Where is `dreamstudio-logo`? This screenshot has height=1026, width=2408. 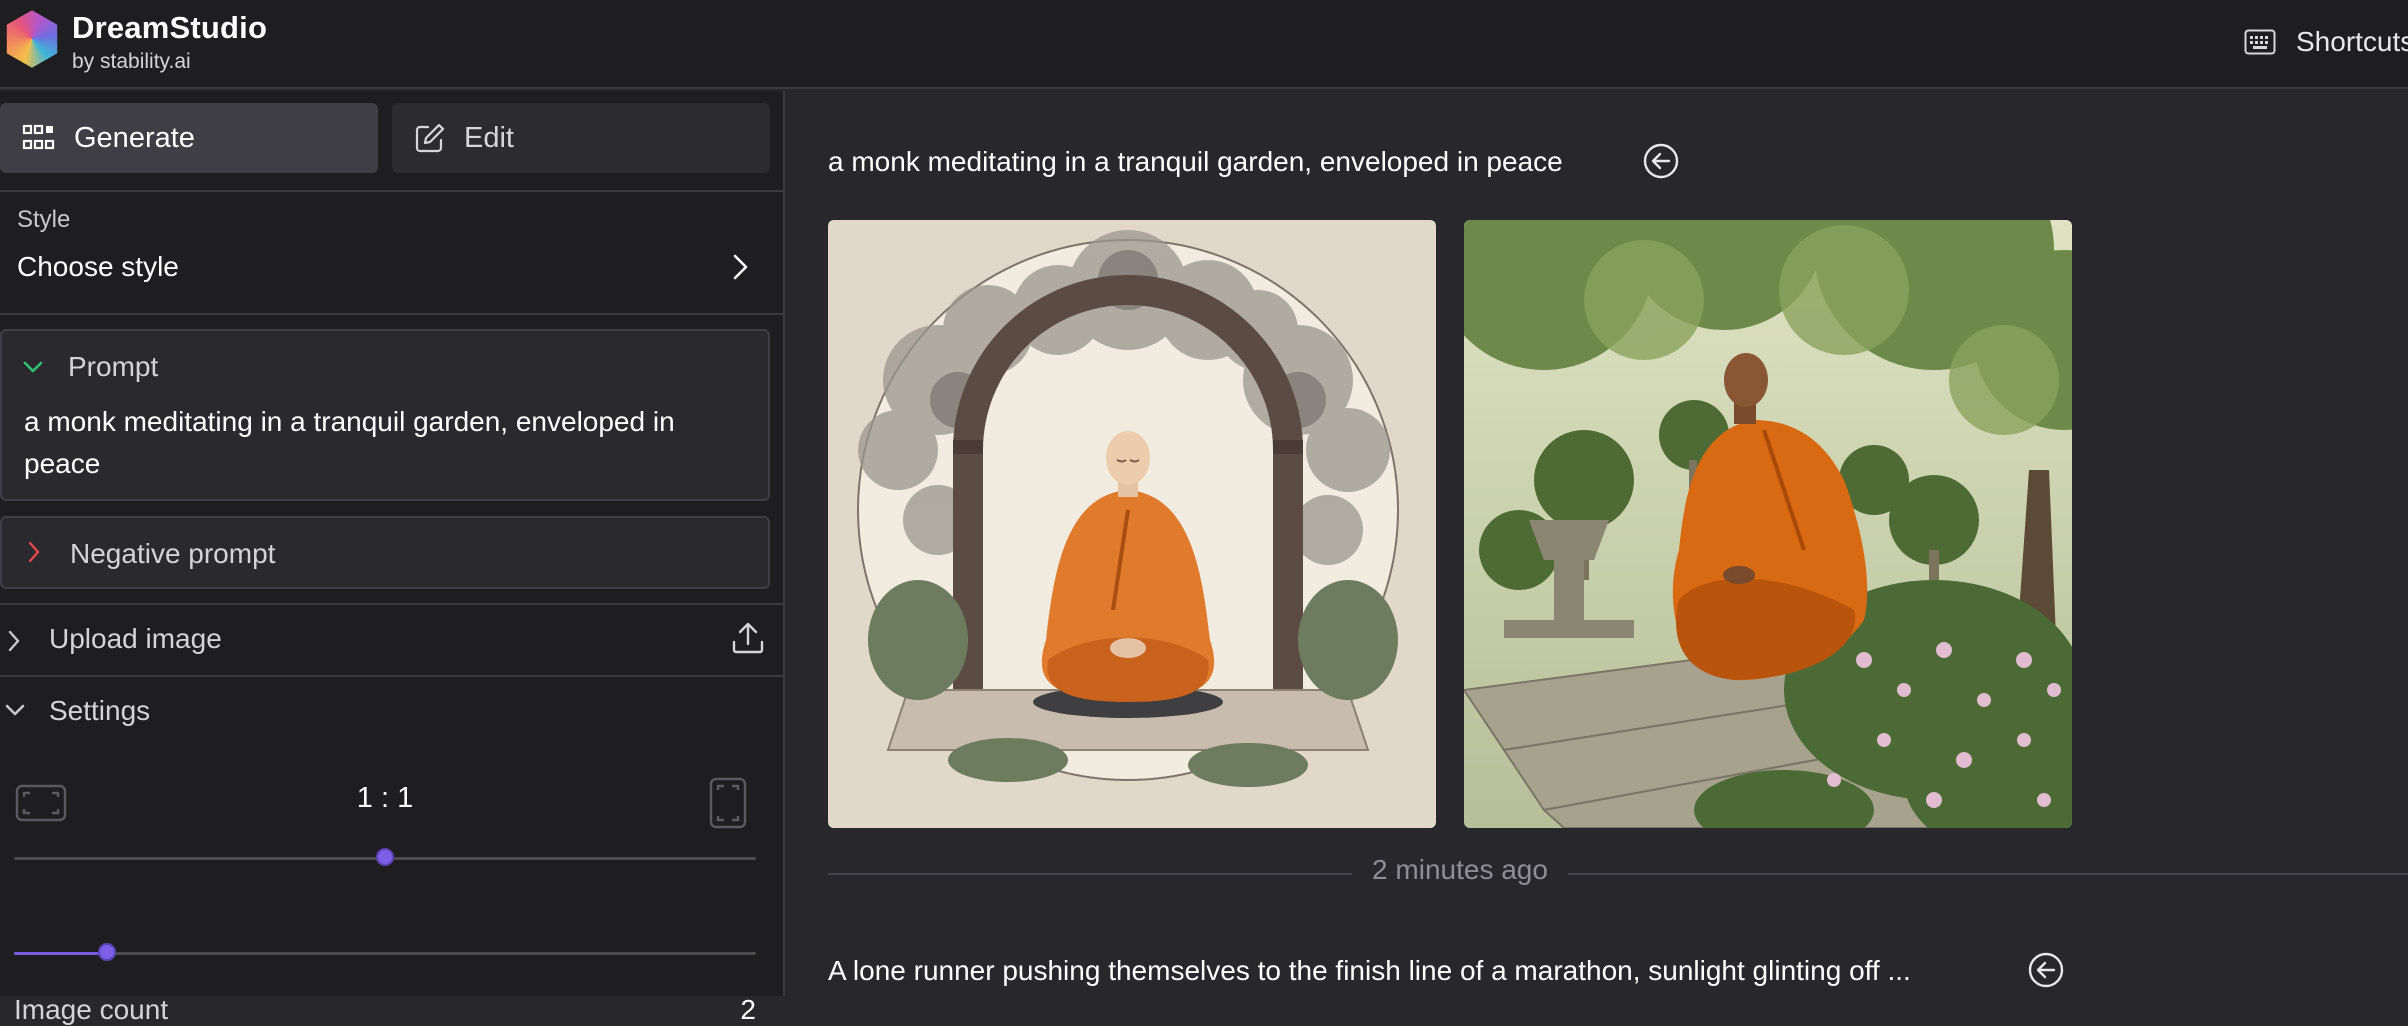 dreamstudio-logo is located at coordinates (32, 39).